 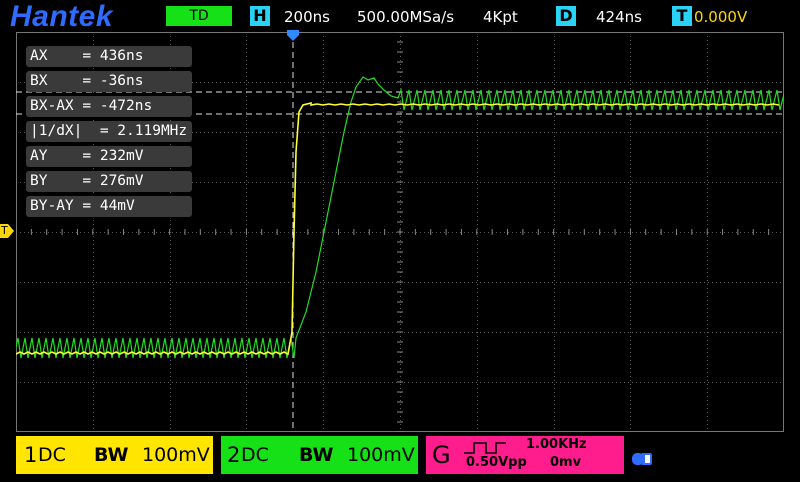 What do you see at coordinates (642, 459) in the screenshot?
I see `usb-icon` at bounding box center [642, 459].